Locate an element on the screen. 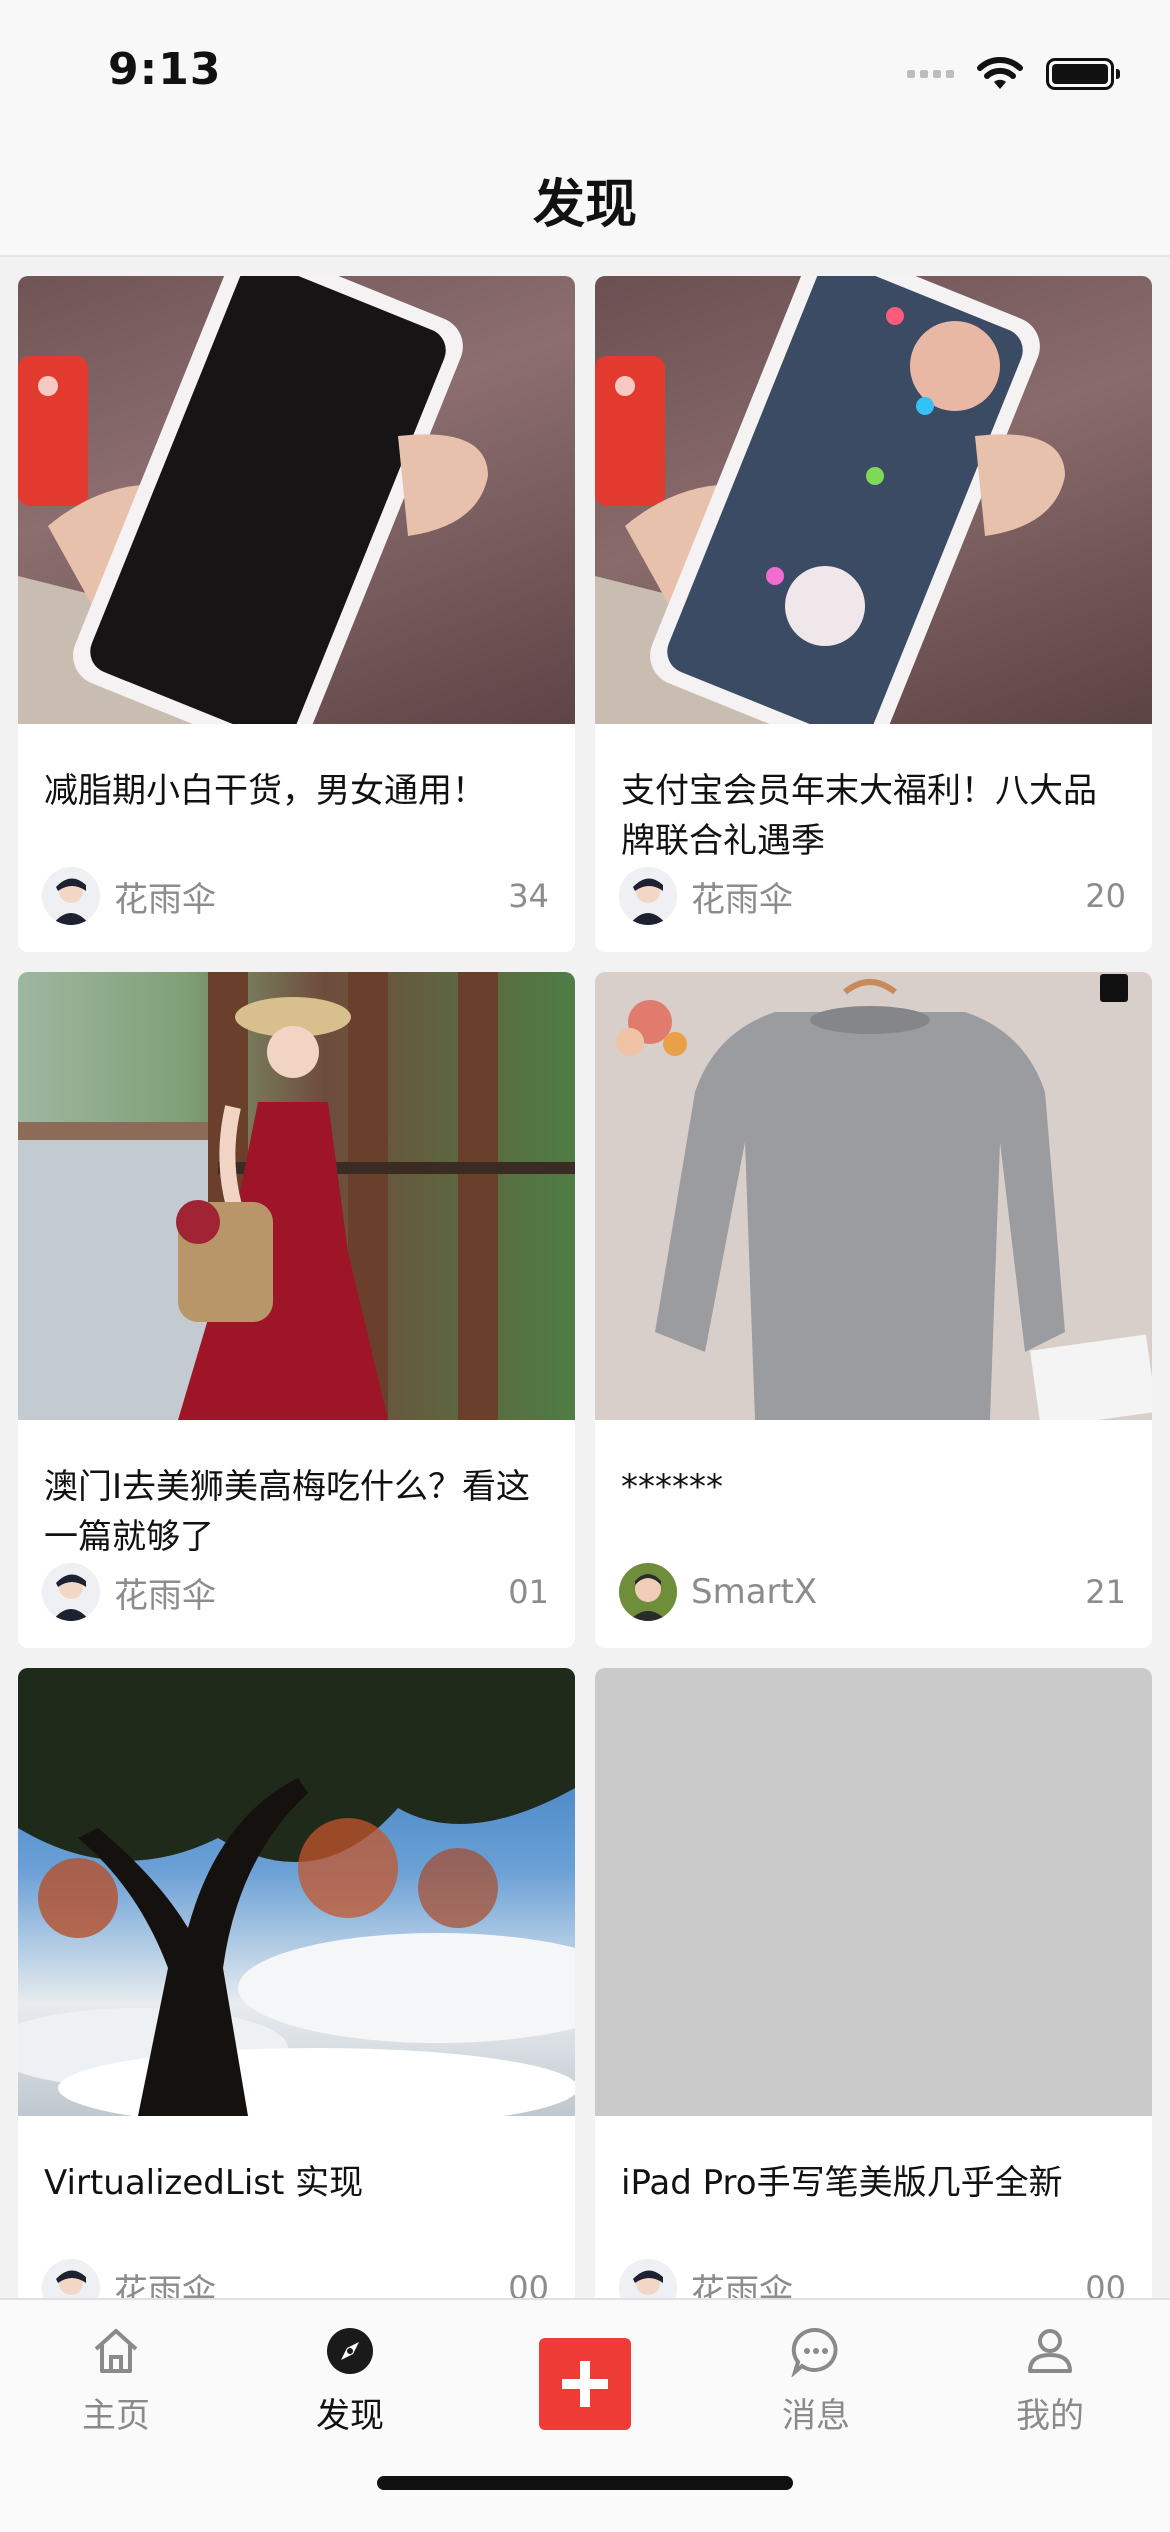 The height and width of the screenshot is (2532, 1170). feed-card: ****** SmartX 21 is located at coordinates (873, 1310).